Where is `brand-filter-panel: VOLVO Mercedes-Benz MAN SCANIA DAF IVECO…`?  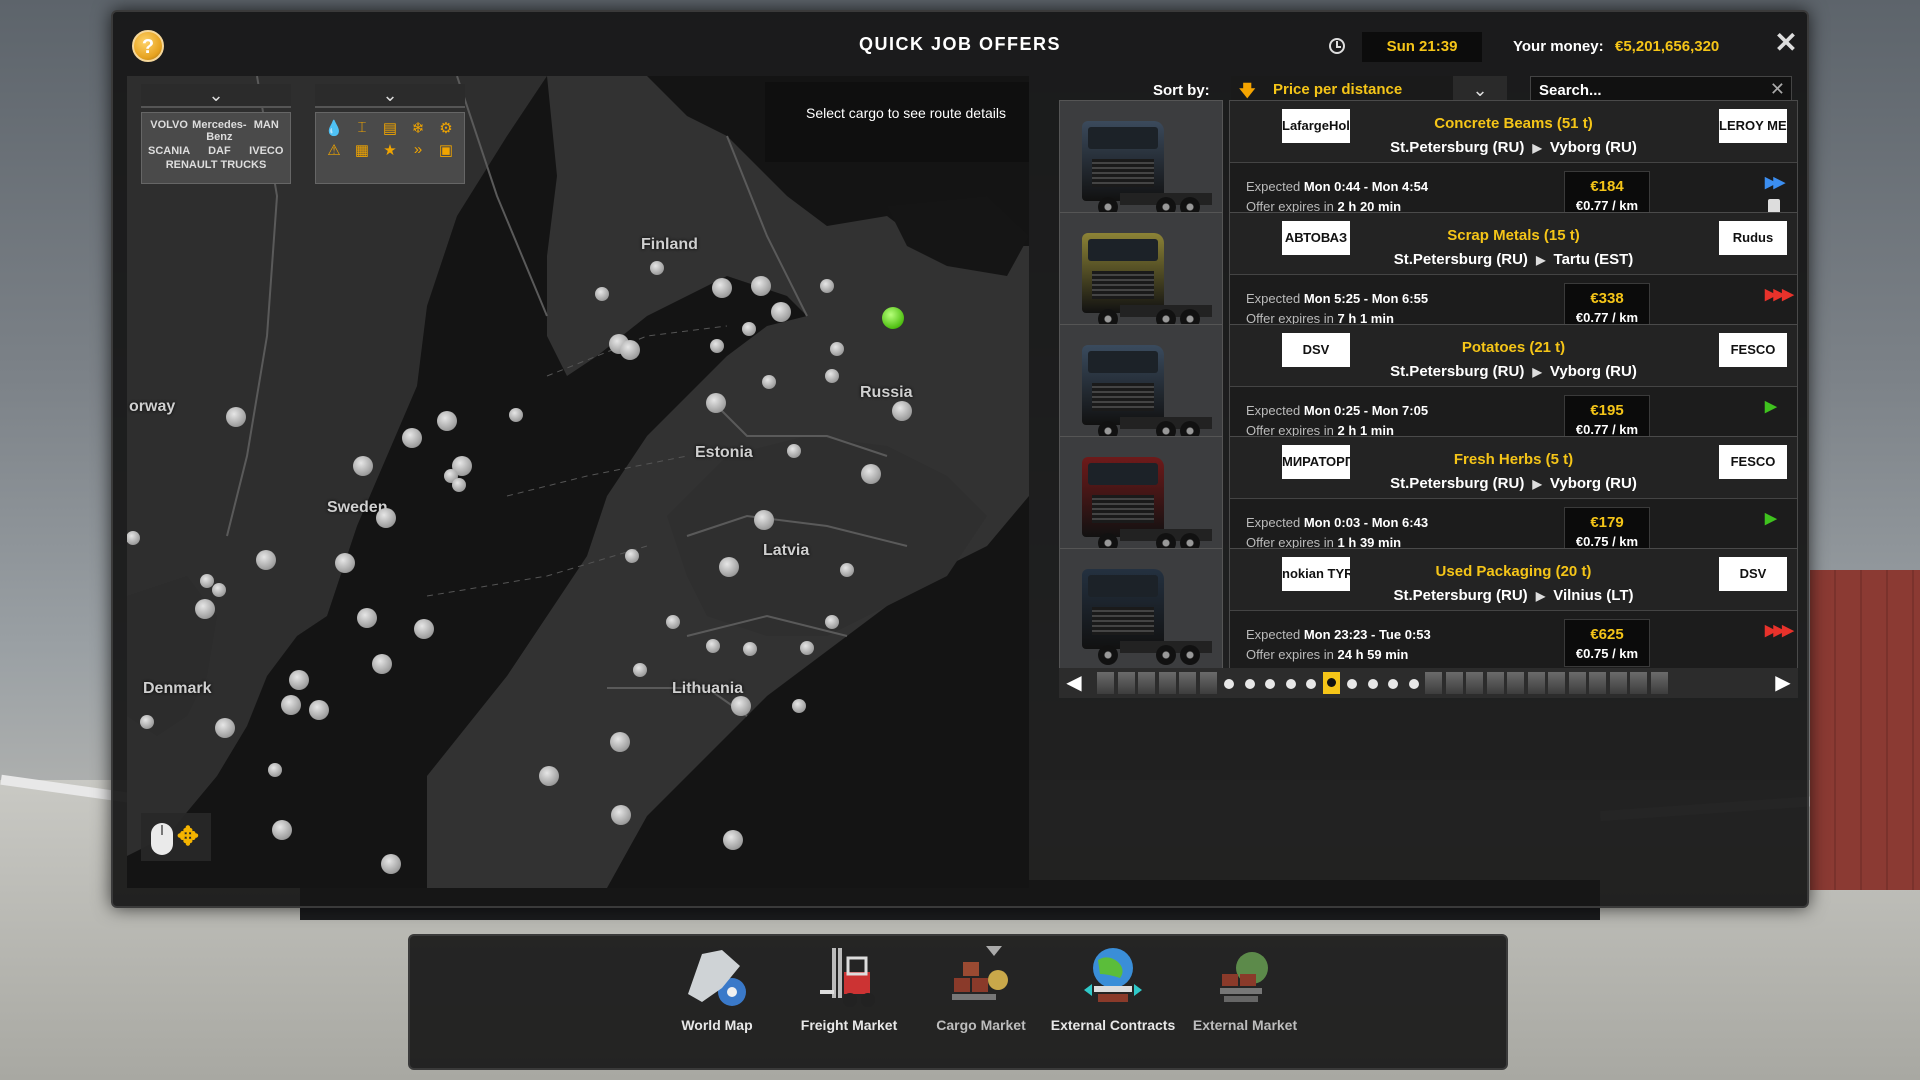 brand-filter-panel: VOLVO Mercedes-Benz MAN SCANIA DAF IVECO… is located at coordinates (216, 148).